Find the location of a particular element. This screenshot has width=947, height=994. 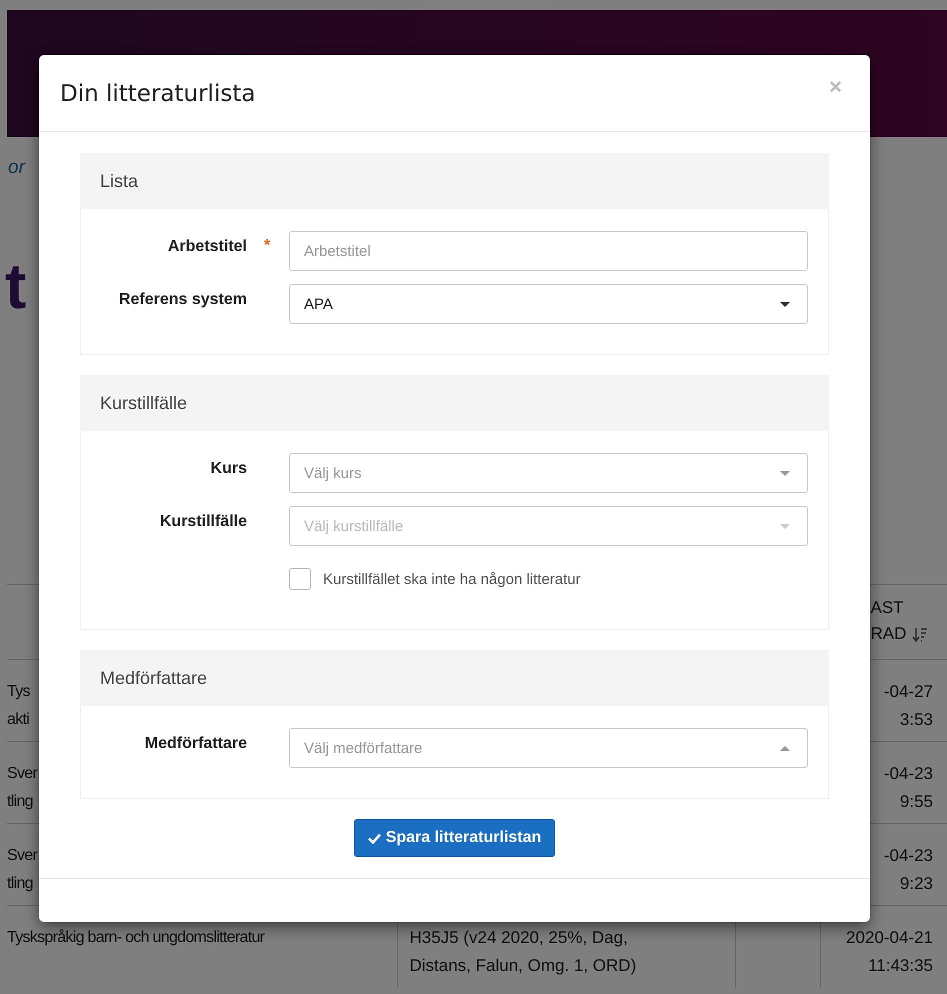

select-field: Välj medförfattare is located at coordinates (548, 748).